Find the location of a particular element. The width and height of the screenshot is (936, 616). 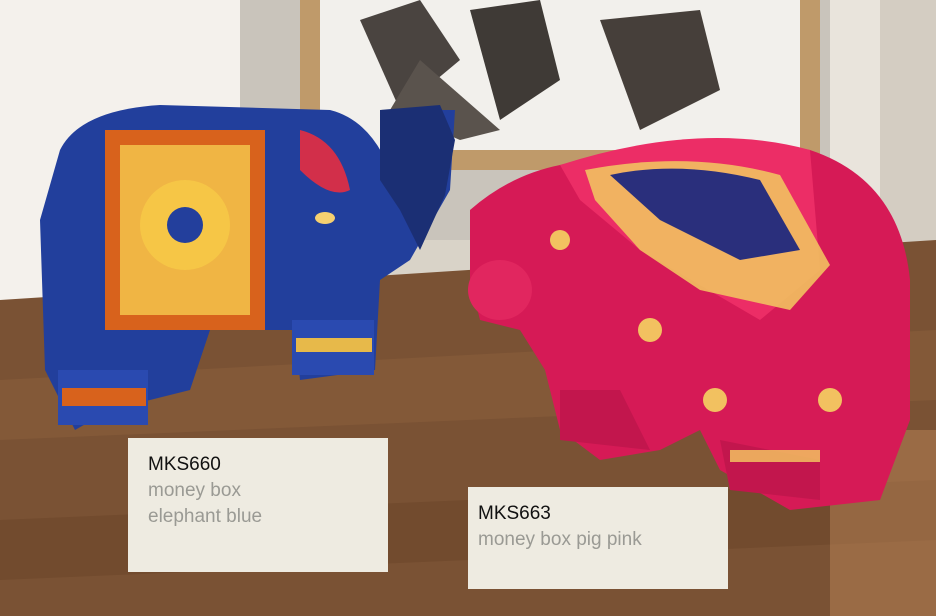

product-label-mks663: MKS663 money box pig pink is located at coordinates (598, 538).